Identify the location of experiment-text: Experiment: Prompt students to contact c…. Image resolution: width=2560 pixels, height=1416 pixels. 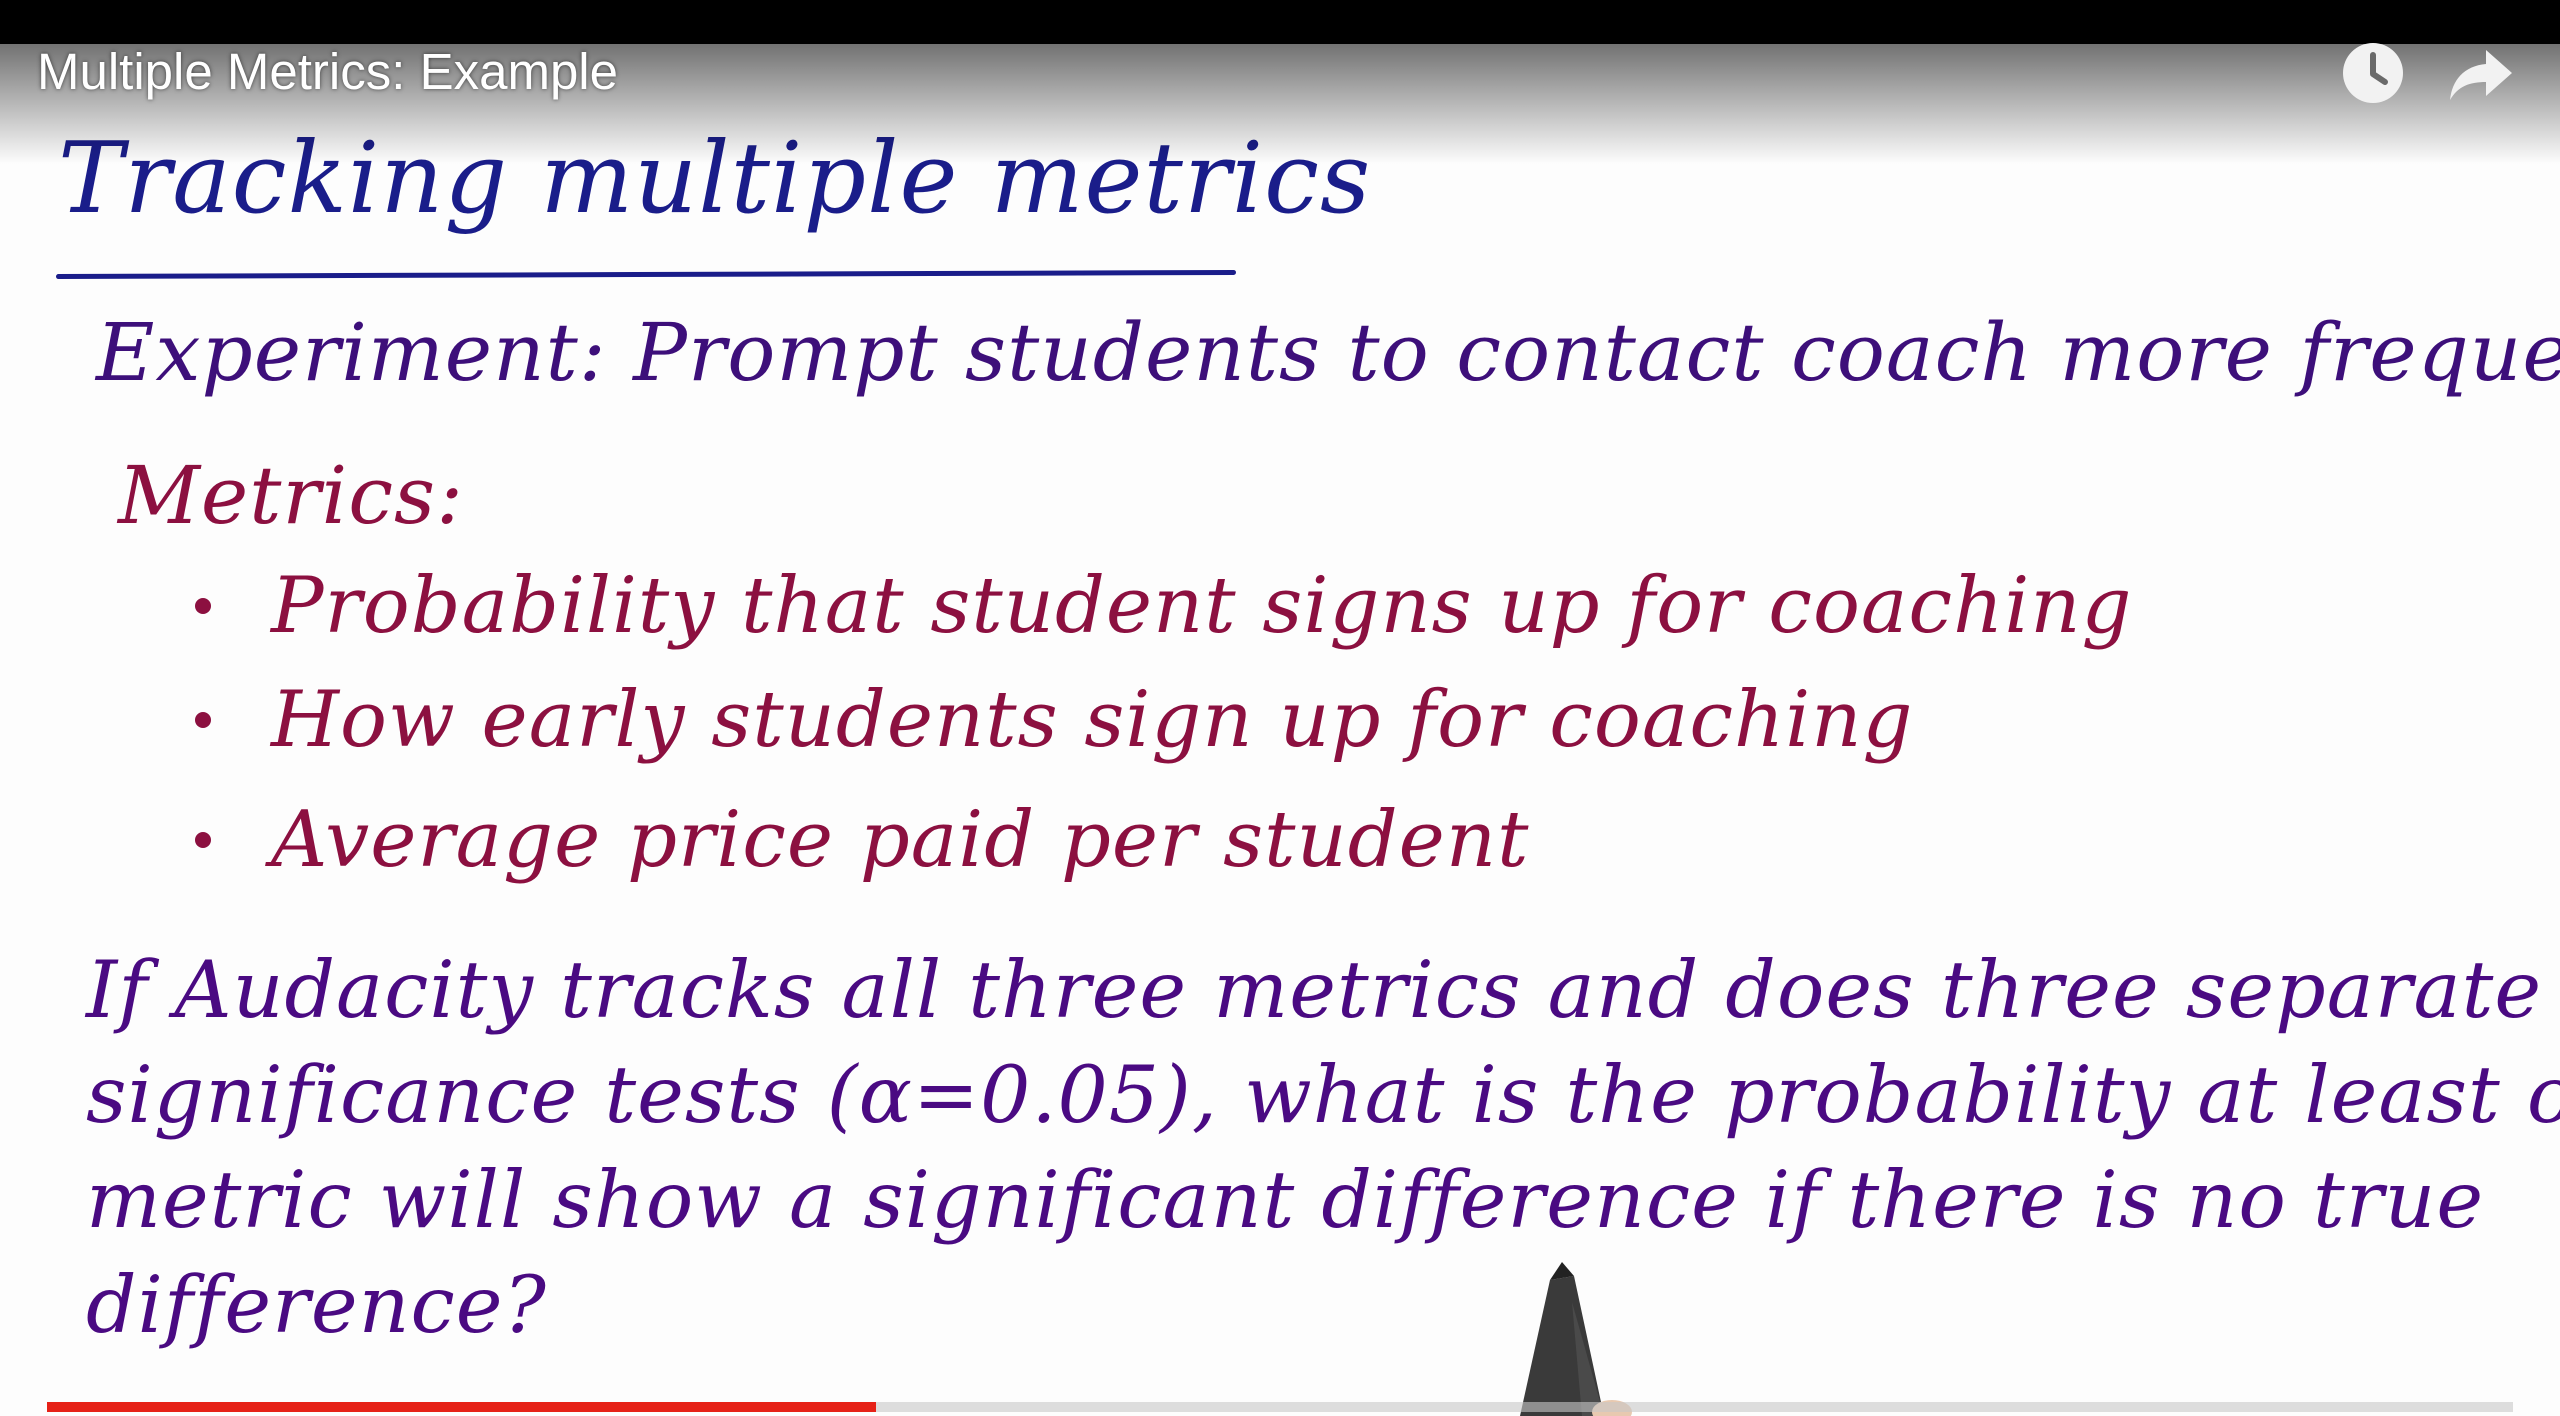
(1328, 352).